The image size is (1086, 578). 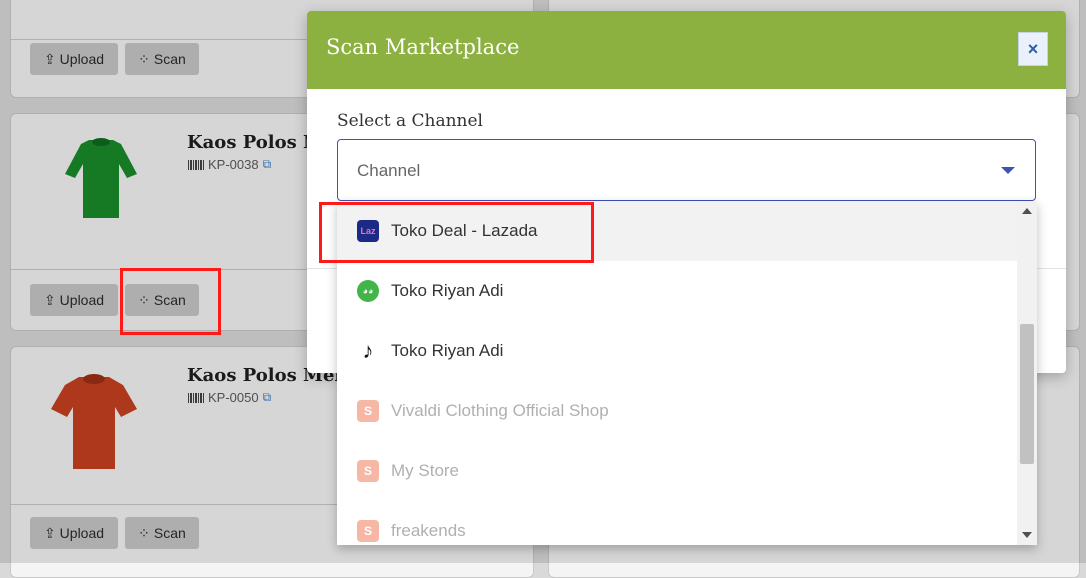 What do you see at coordinates (500, 410) in the screenshot?
I see `channel-option-label: Vivaldi Clothing Official Shop` at bounding box center [500, 410].